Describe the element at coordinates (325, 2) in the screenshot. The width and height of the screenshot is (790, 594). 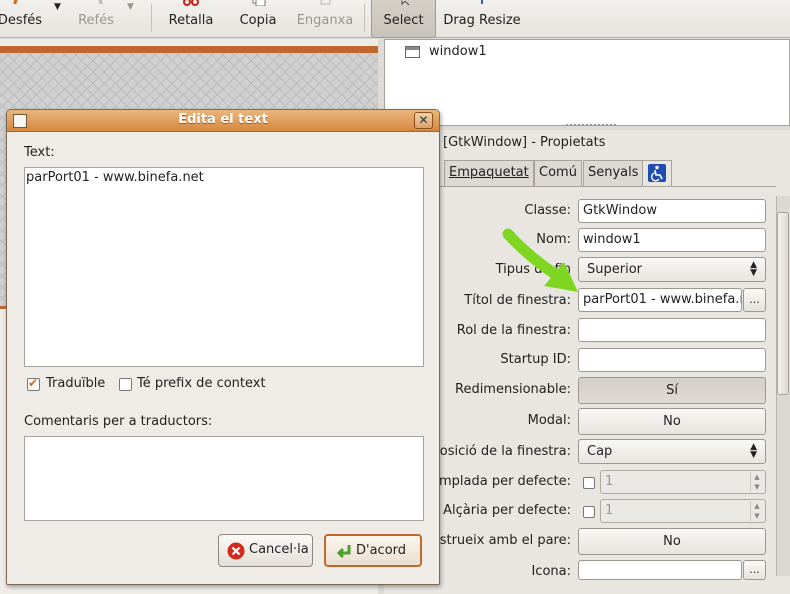
I see `paste-icon` at that location.